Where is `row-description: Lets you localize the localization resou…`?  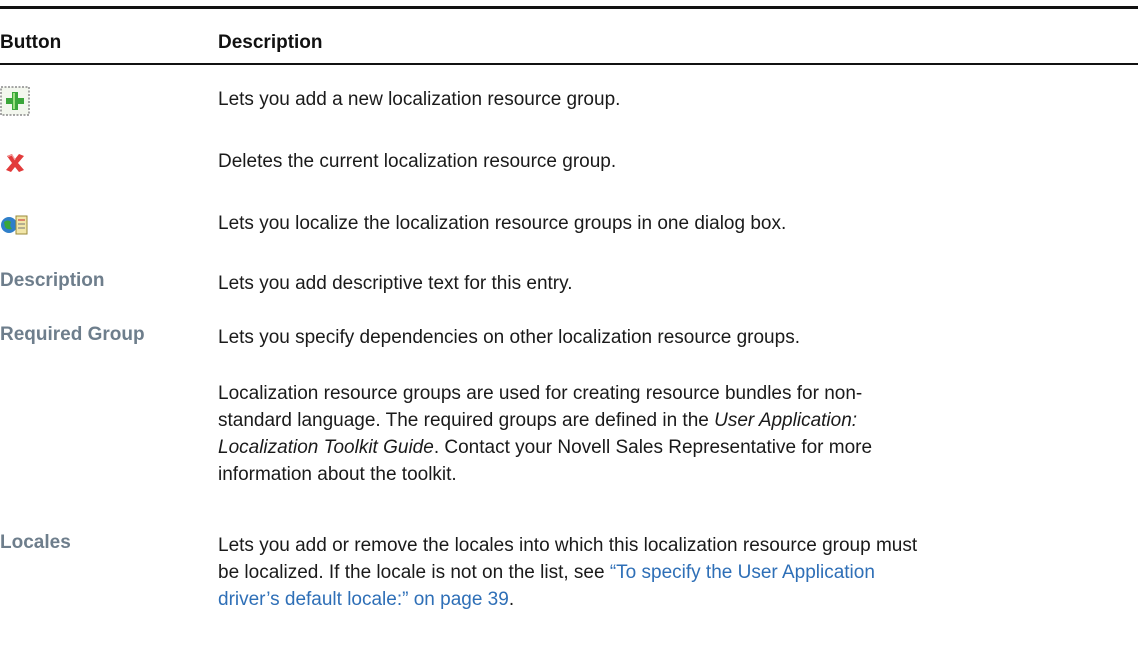
row-description: Lets you localize the localization resou… is located at coordinates (502, 223).